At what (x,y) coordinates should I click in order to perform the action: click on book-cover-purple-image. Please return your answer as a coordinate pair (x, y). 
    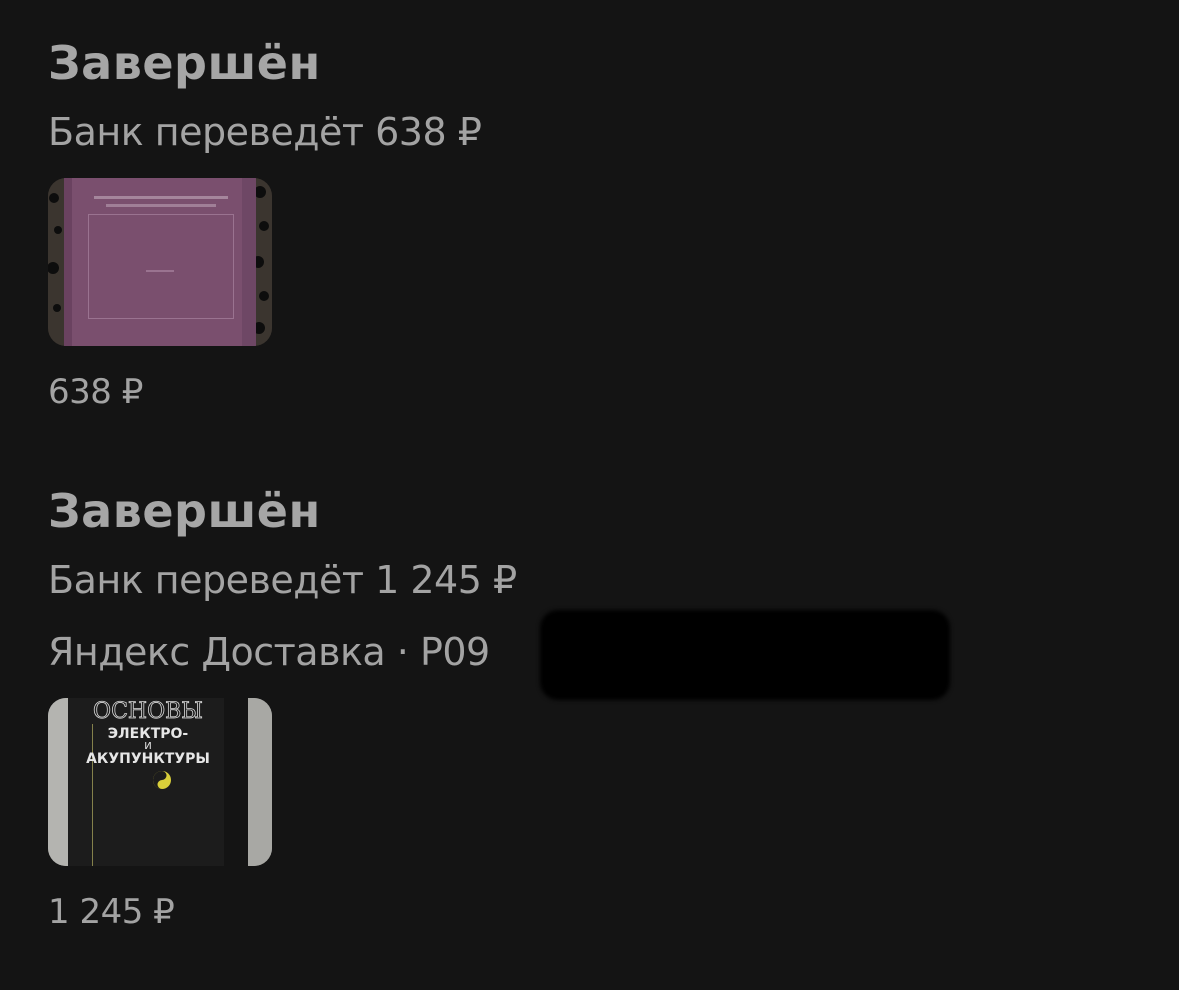
    Looking at the image, I should click on (160, 262).